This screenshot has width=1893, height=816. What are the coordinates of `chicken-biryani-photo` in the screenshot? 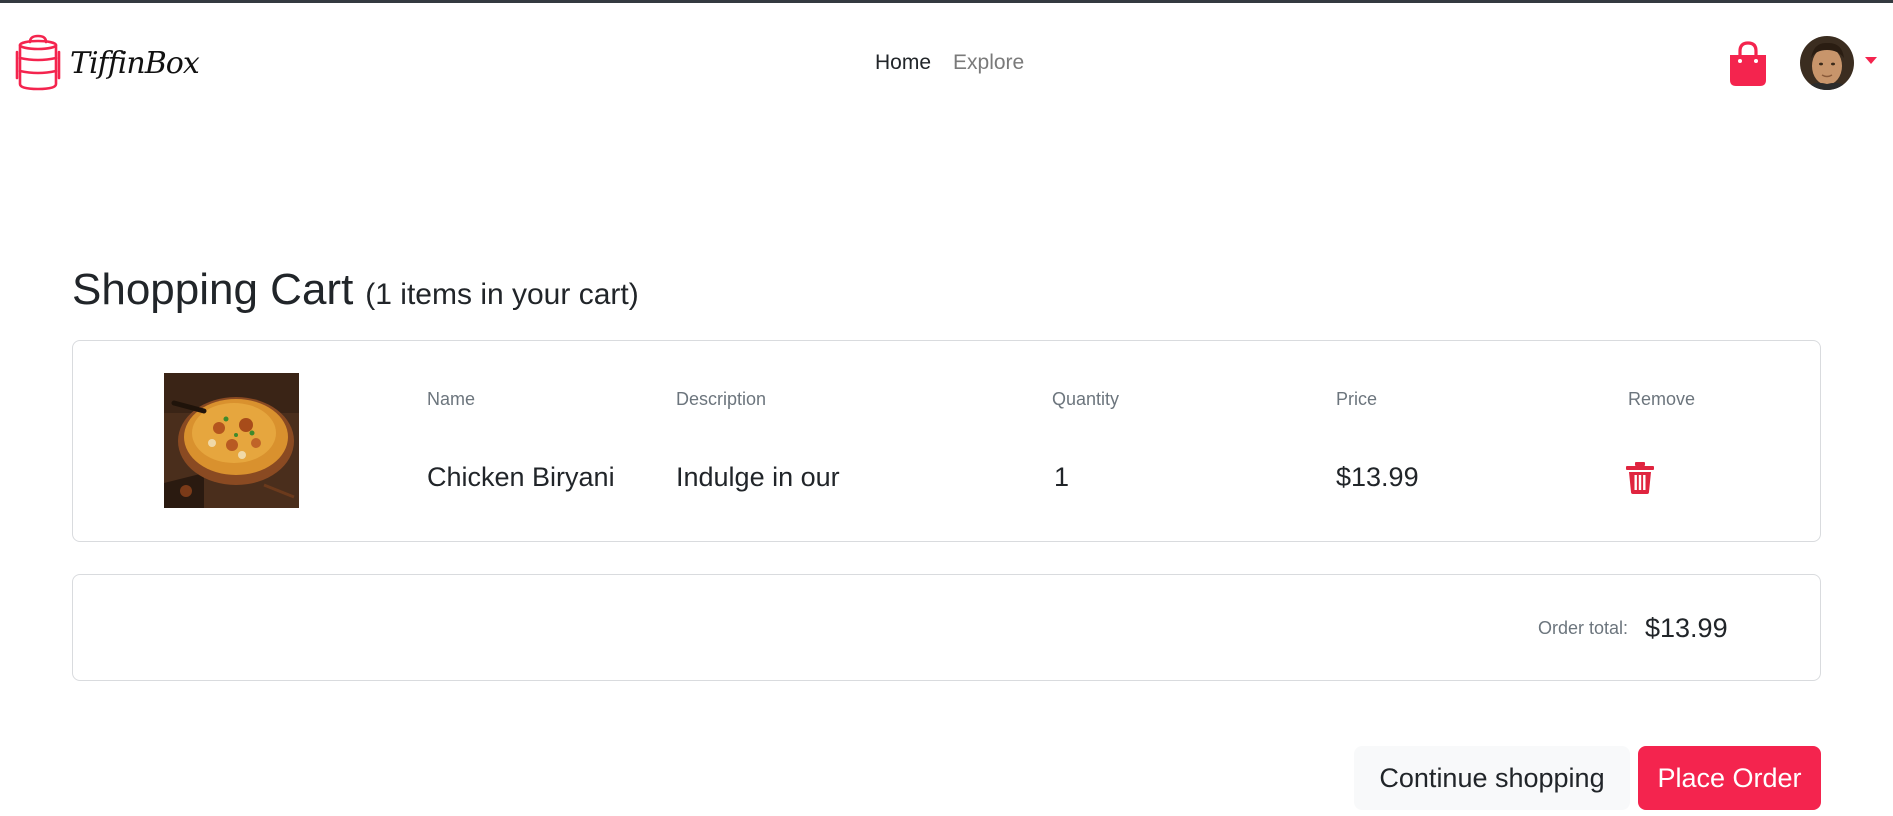 It's located at (231, 440).